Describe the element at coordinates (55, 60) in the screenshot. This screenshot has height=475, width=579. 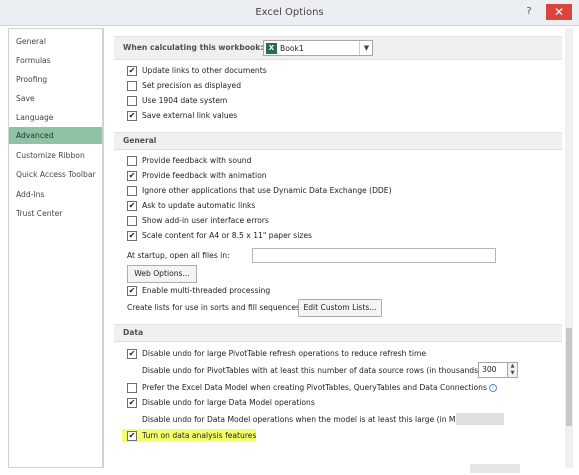
I see `sidebar-item-formulas: Formulas` at that location.